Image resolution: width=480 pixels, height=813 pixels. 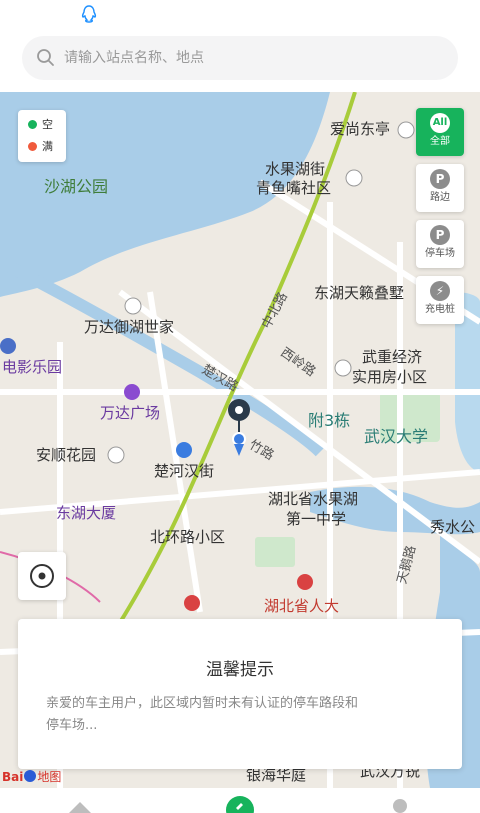 What do you see at coordinates (453, 527) in the screenshot?
I see `map-label-xiushui: 秀水公` at bounding box center [453, 527].